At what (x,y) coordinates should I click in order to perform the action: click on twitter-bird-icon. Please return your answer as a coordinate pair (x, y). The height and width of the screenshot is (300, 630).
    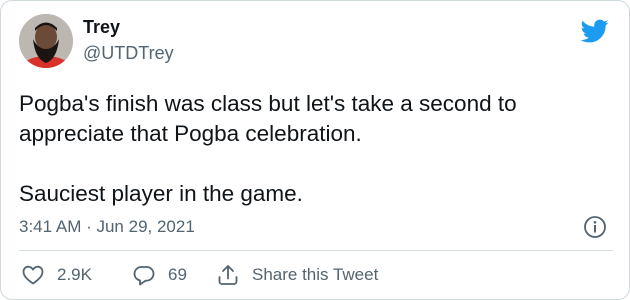
    Looking at the image, I should click on (595, 31).